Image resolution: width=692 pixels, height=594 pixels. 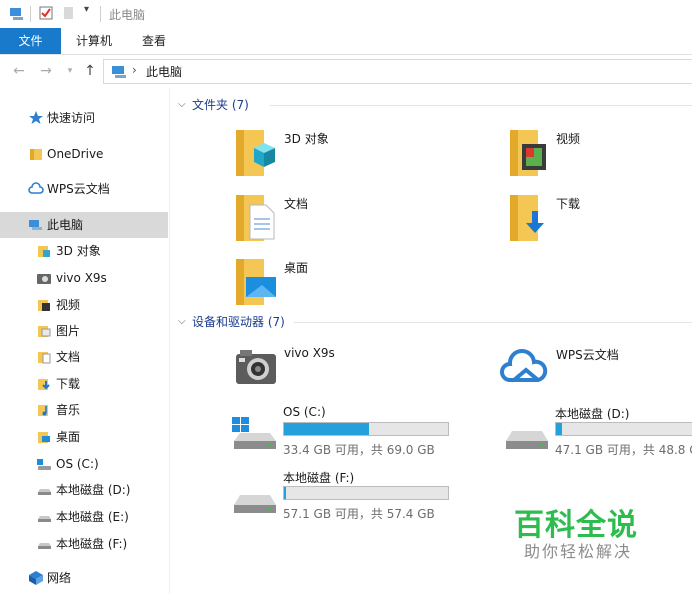 What do you see at coordinates (19, 71) in the screenshot?
I see `back-arrow-icon: ←` at bounding box center [19, 71].